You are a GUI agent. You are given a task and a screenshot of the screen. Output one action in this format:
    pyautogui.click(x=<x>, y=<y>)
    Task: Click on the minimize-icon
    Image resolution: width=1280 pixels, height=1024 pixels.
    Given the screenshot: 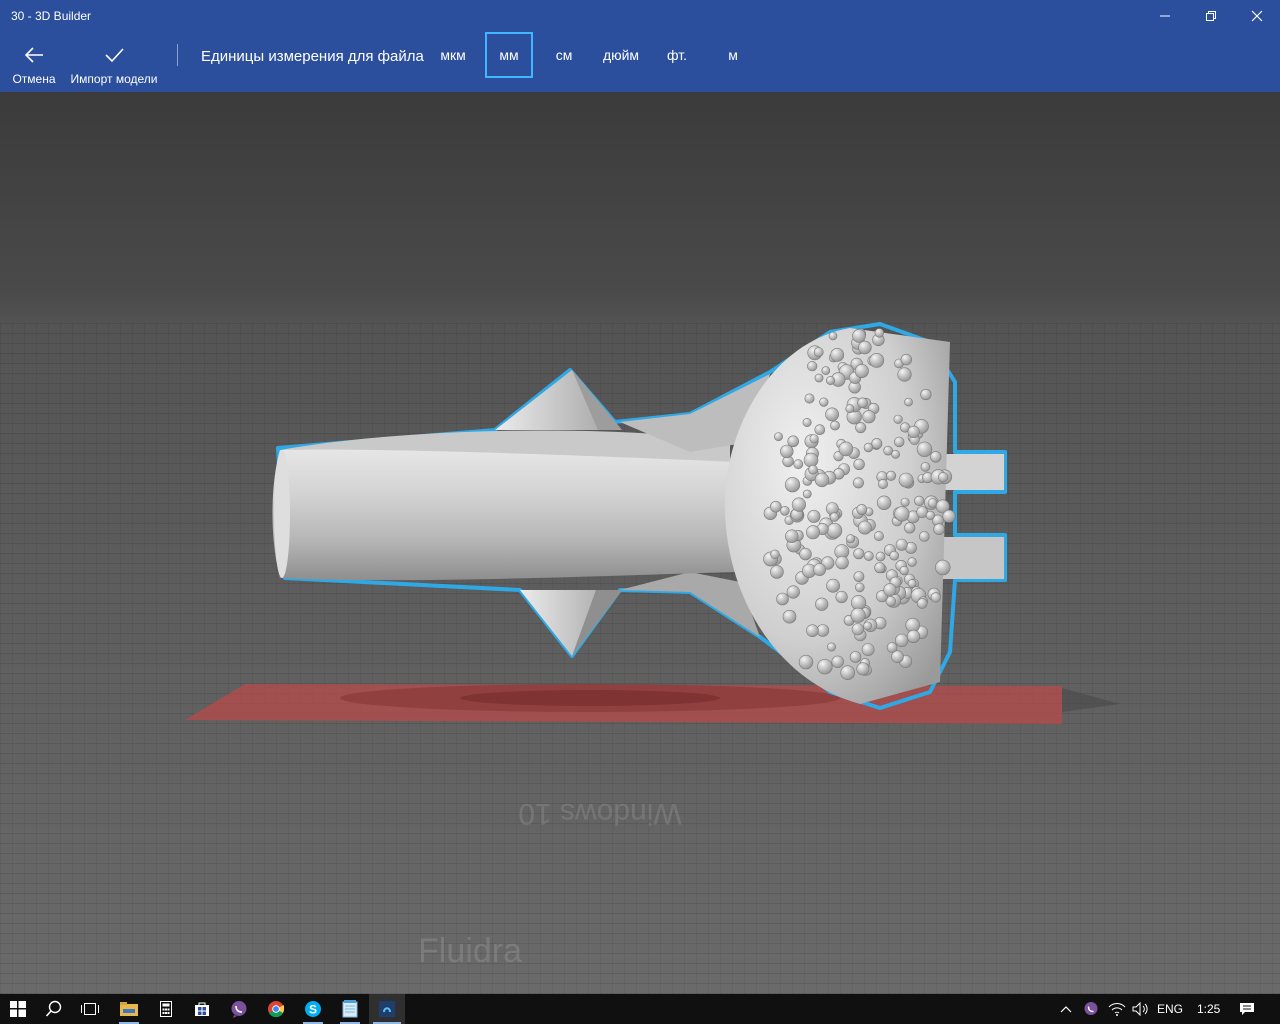 What is the action you would take?
    pyautogui.click(x=1165, y=16)
    